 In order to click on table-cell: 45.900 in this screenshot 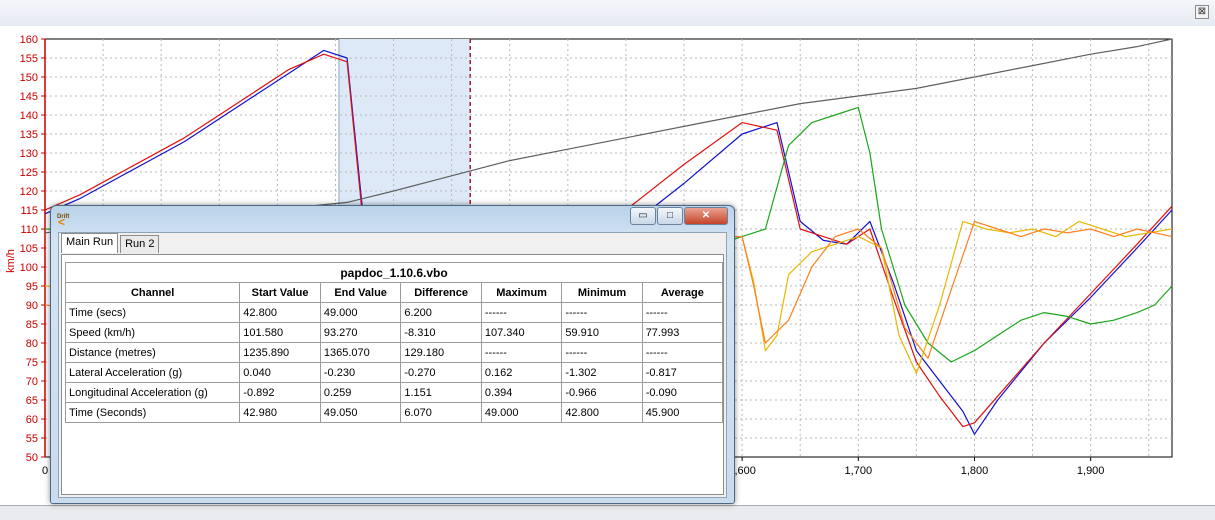, I will do `click(682, 412)`.